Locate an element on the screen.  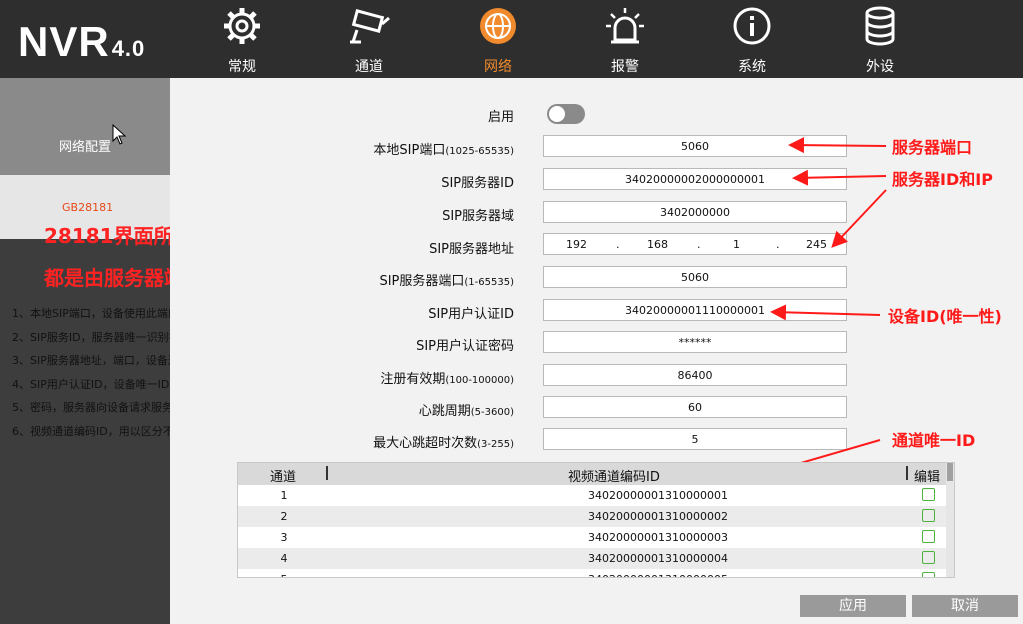
header-code: 视频通道编码ID is located at coordinates (614, 477).